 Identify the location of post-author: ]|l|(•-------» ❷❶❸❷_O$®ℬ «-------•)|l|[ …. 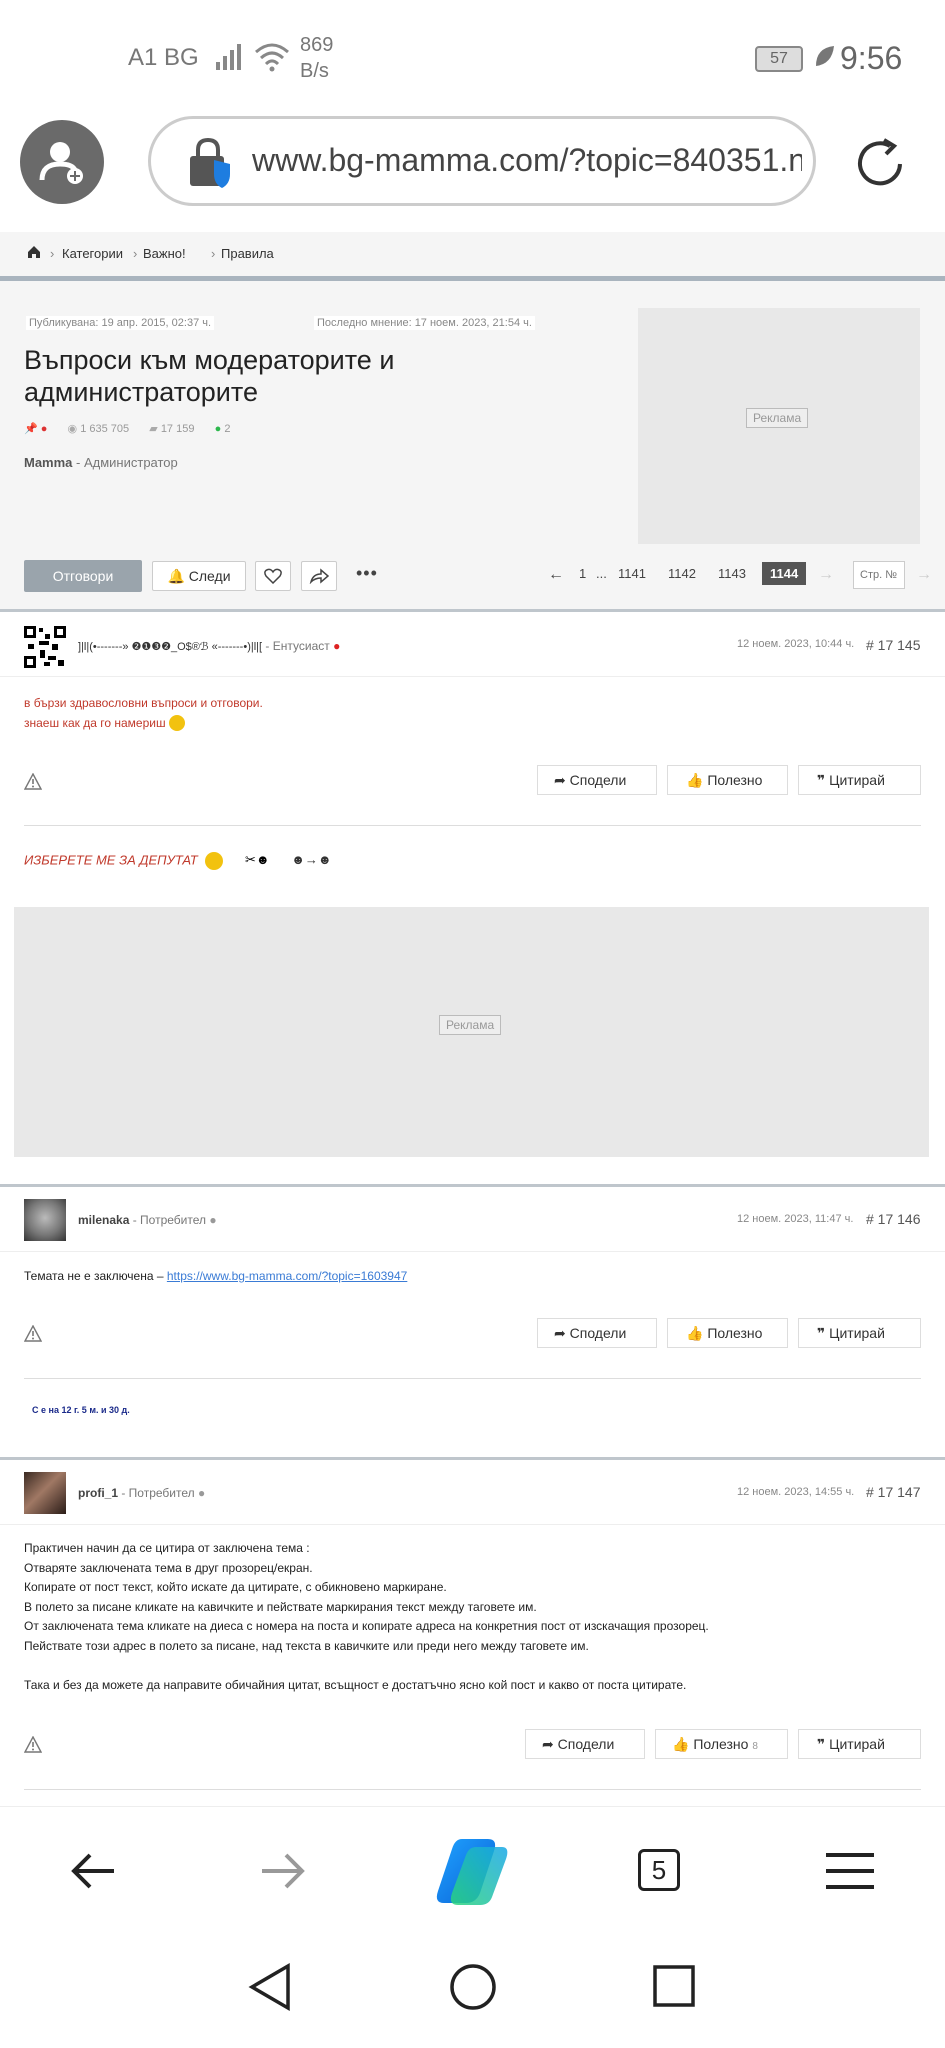
(209, 646).